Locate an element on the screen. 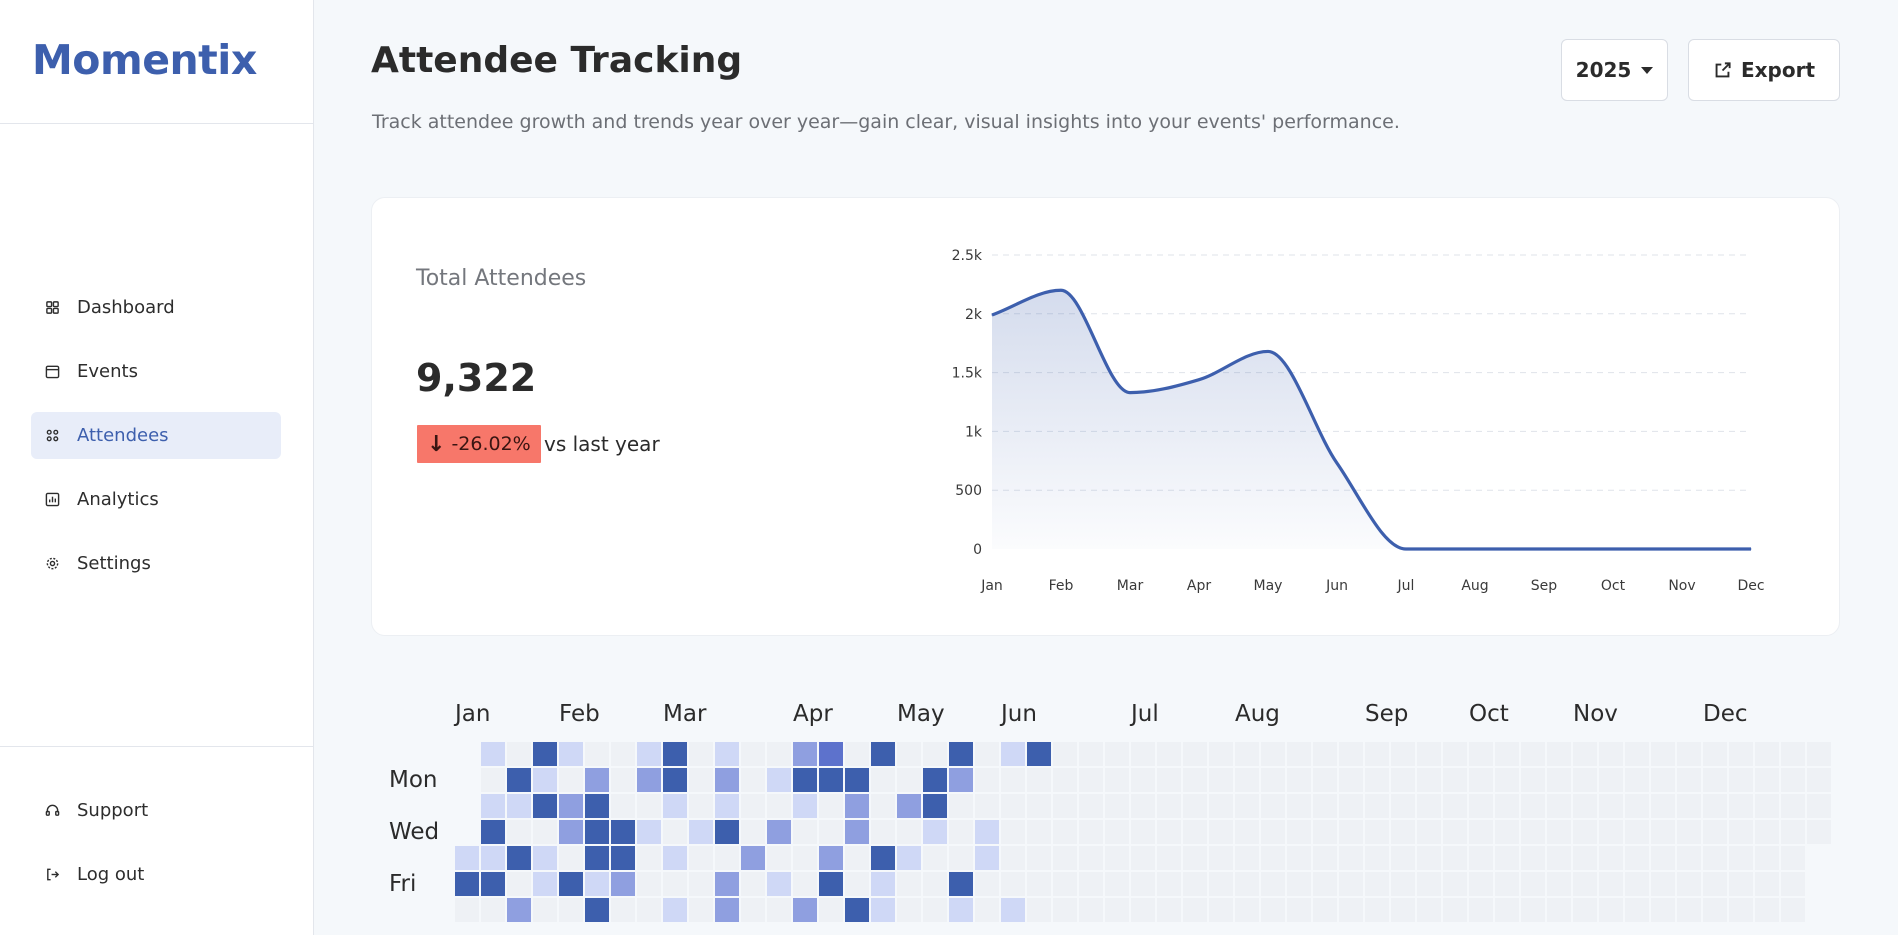 The height and width of the screenshot is (935, 1898). sidebar-item-logout: Log out is located at coordinates (156, 874).